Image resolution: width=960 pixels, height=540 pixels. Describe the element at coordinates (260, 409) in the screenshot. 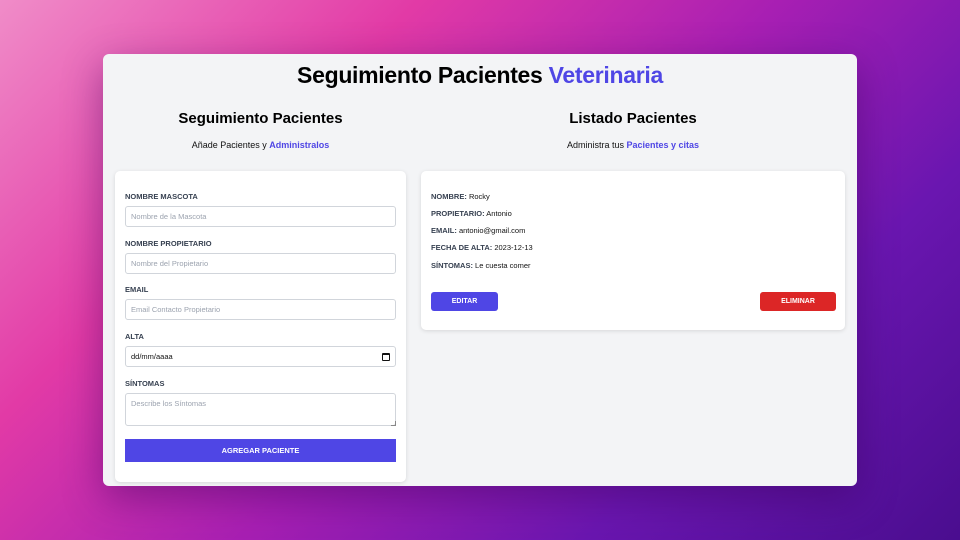

I see `symptoms-textarea` at that location.